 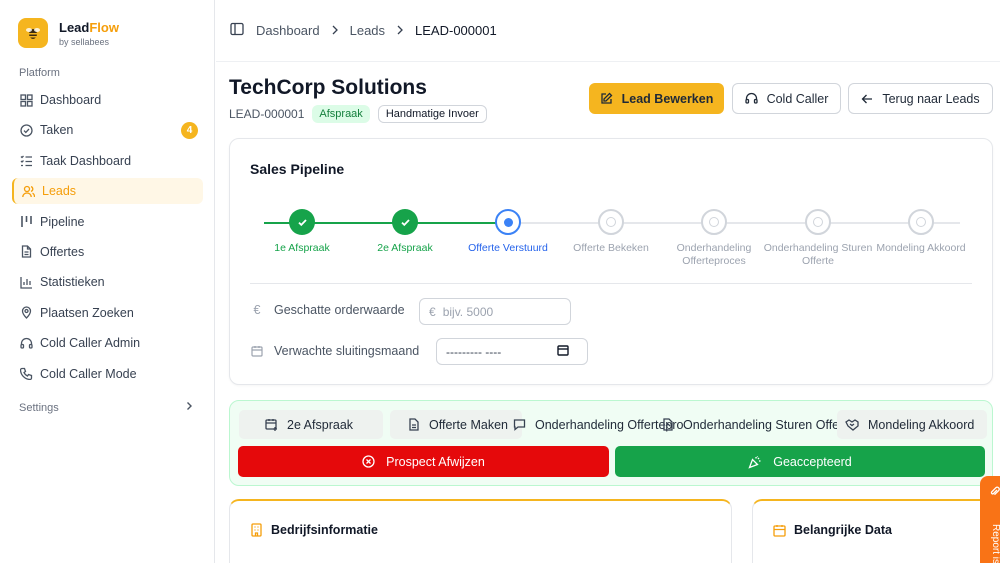 I want to click on sidebar-item-statistieken: Statistieken, so click(x=107, y=282).